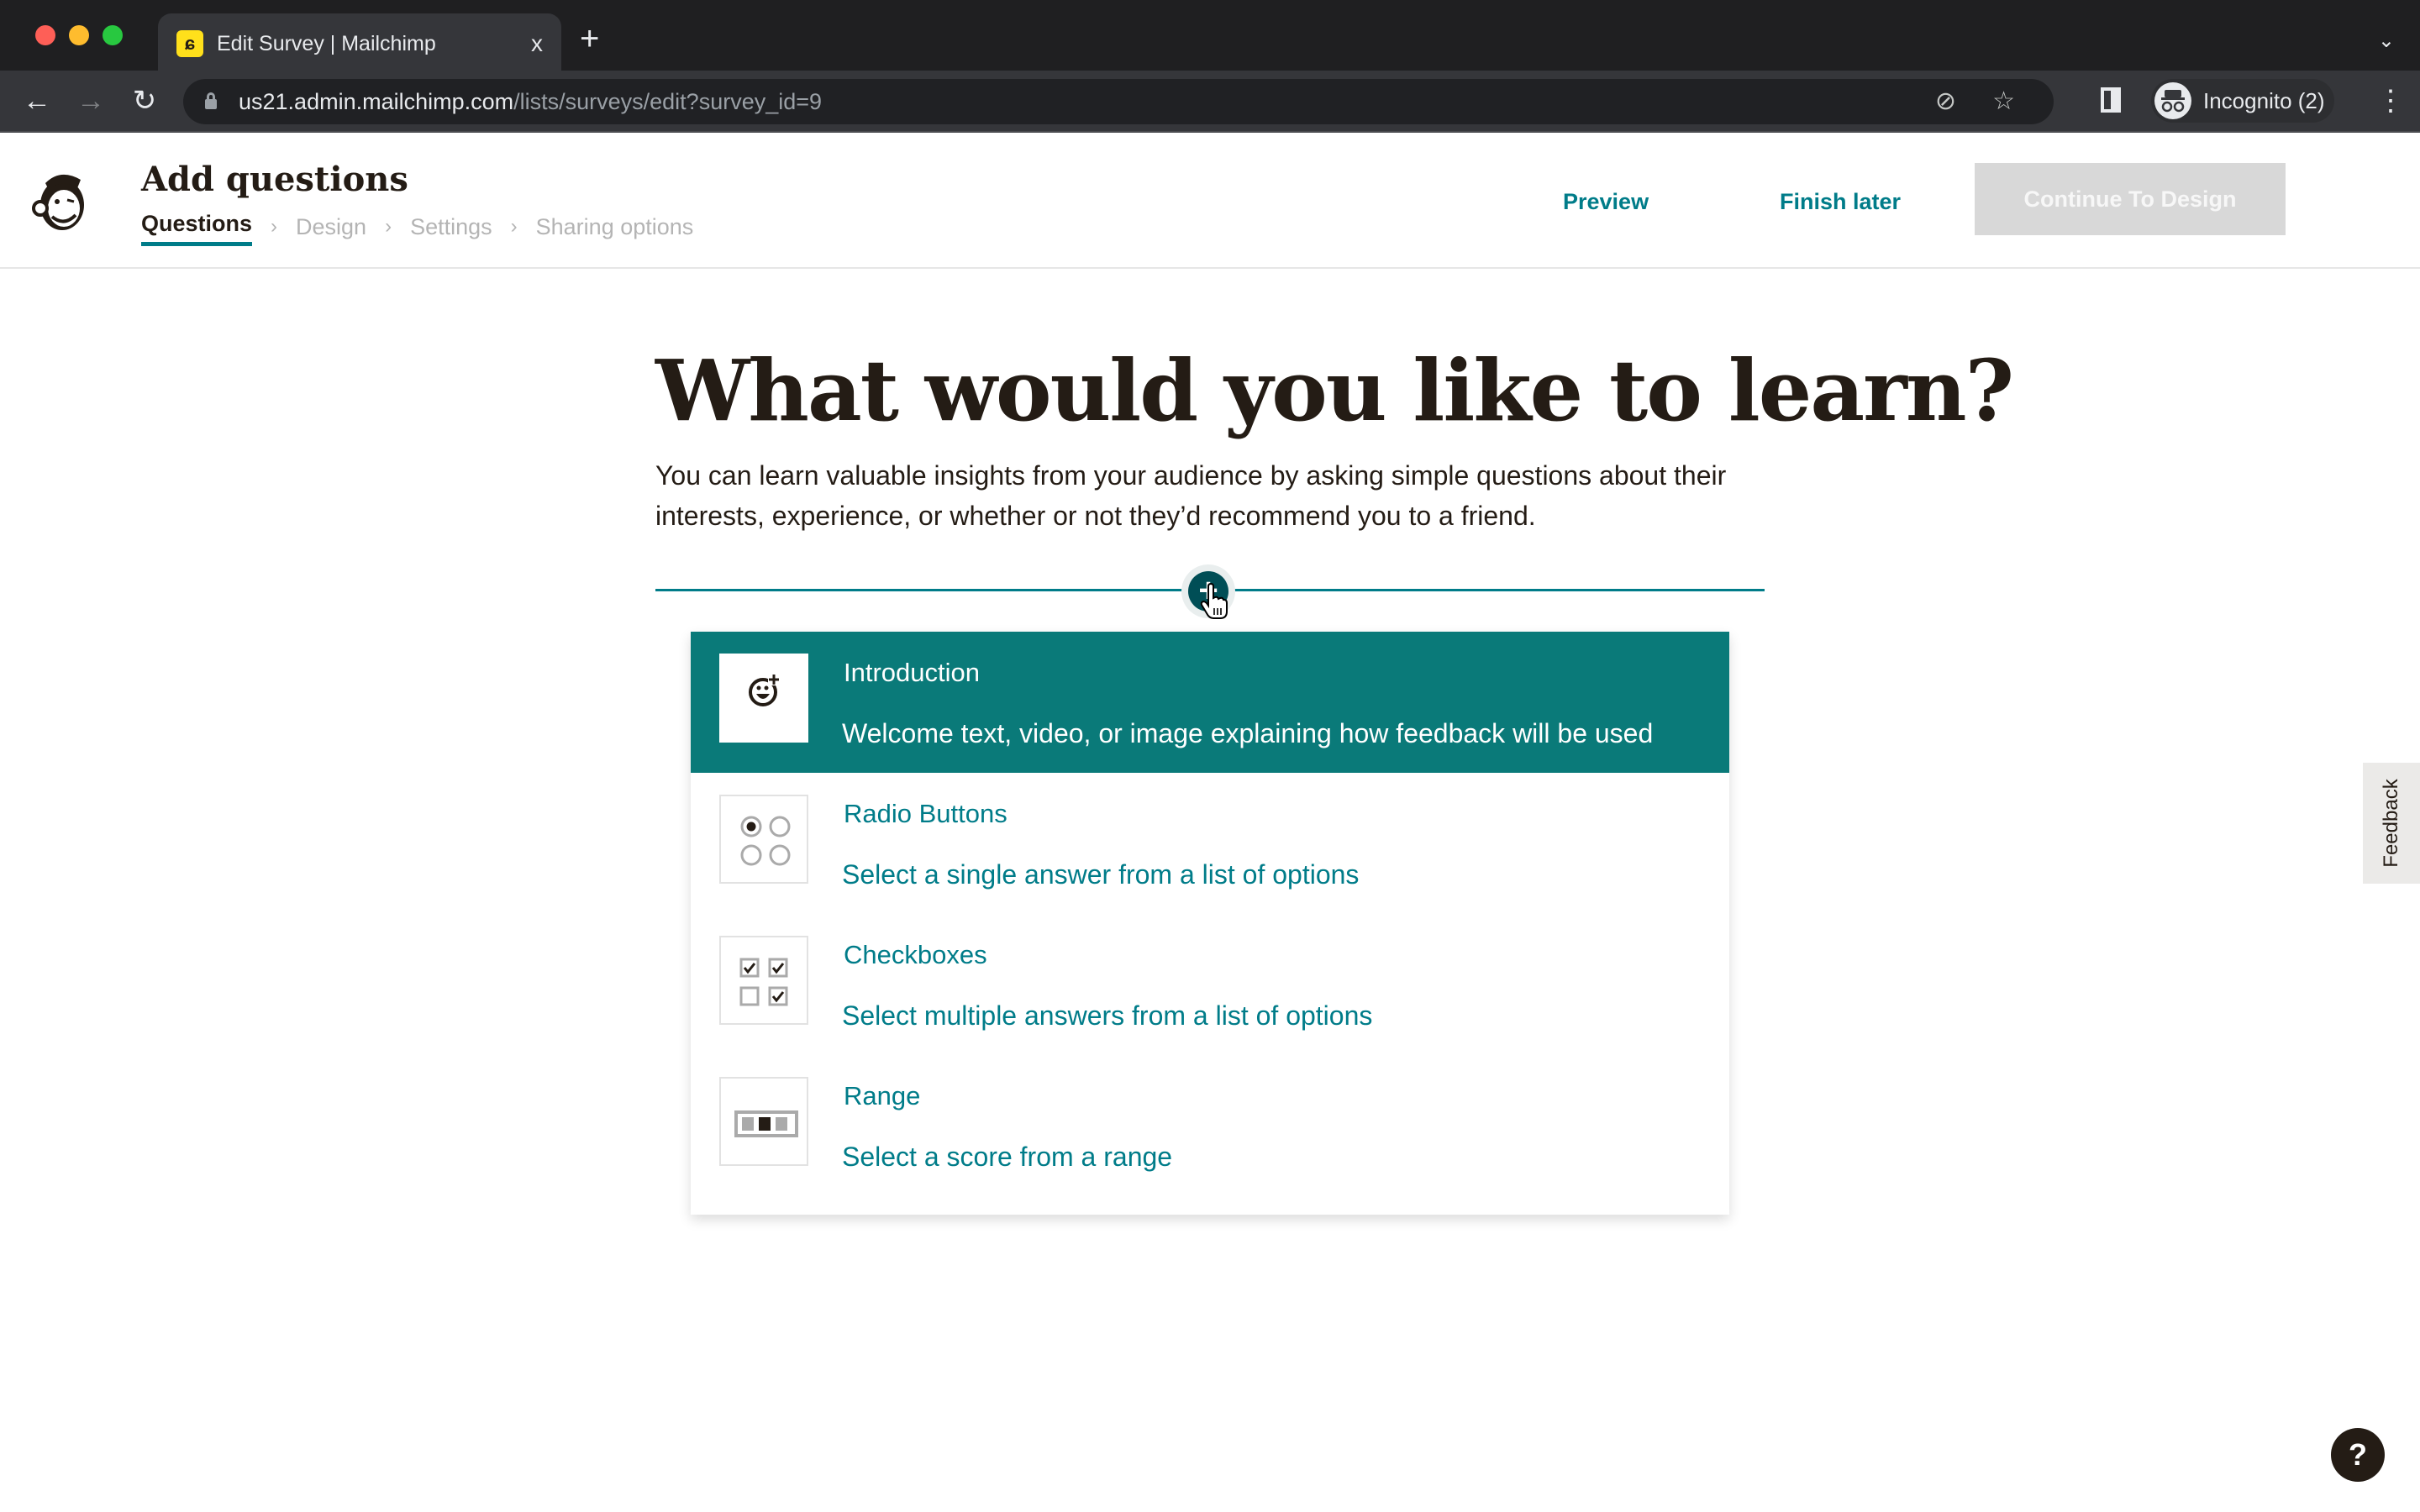 The image size is (2420, 1512). What do you see at coordinates (2130, 199) in the screenshot?
I see `continue-to-design-button: Continue To Design` at bounding box center [2130, 199].